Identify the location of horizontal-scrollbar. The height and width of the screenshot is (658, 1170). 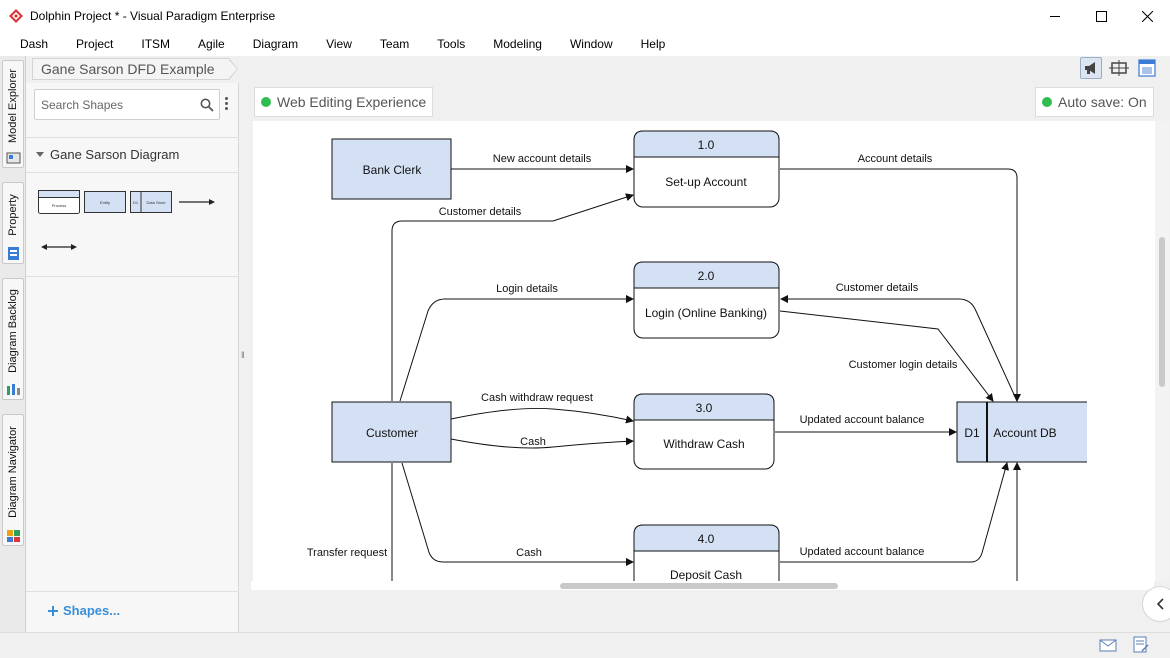
(702, 585).